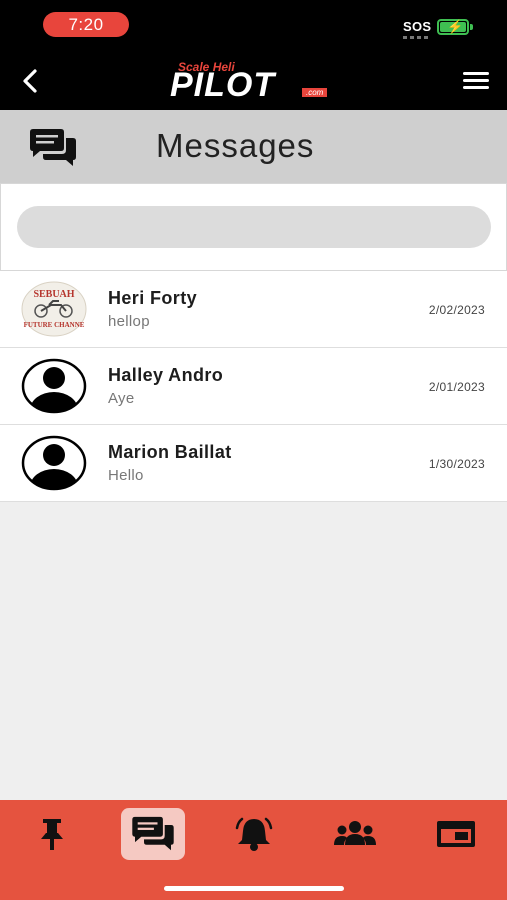 The height and width of the screenshot is (900, 507). What do you see at coordinates (471, 27) in the screenshot?
I see `battery-tip` at bounding box center [471, 27].